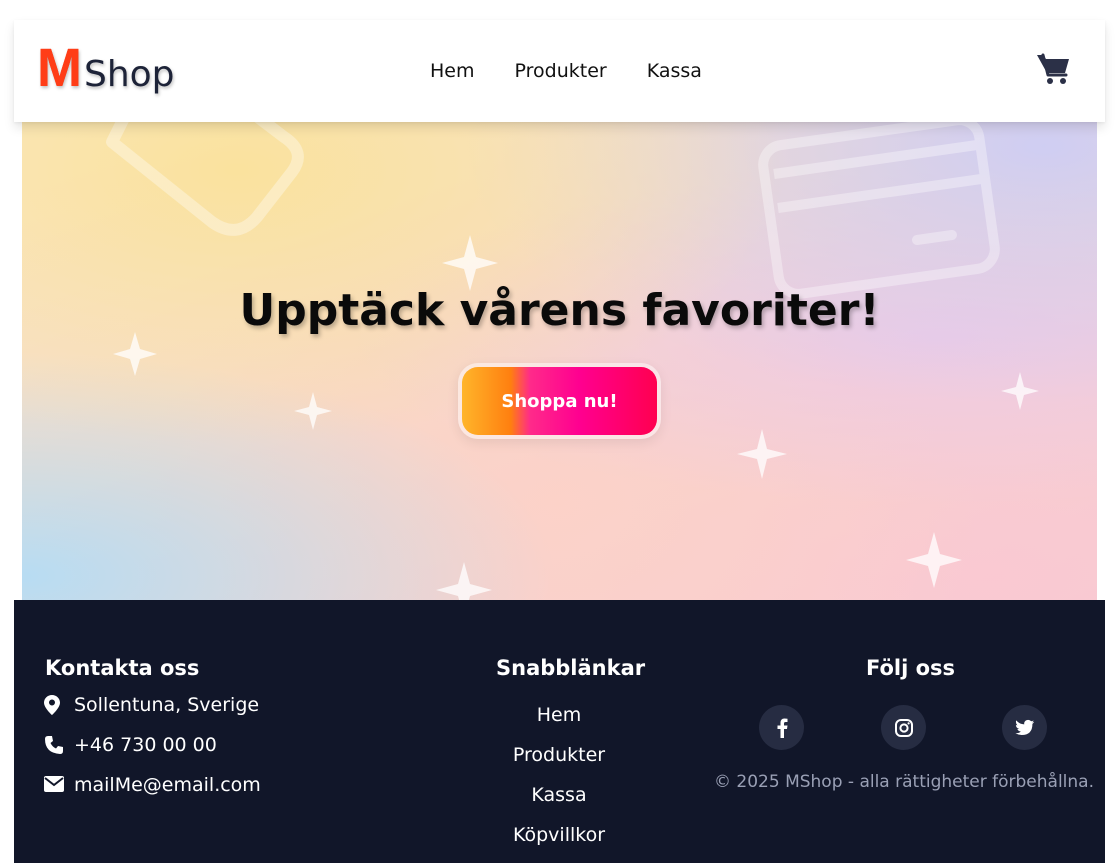 The image size is (1120, 863). I want to click on tag-icon, so click(205, 179).